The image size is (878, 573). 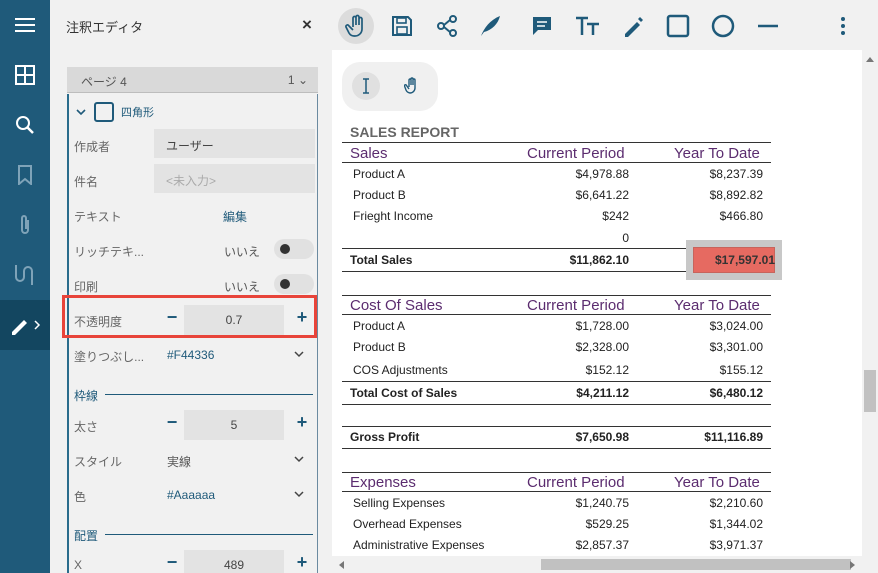 What do you see at coordinates (678, 26) in the screenshot?
I see `rectangle-tool-icon` at bounding box center [678, 26].